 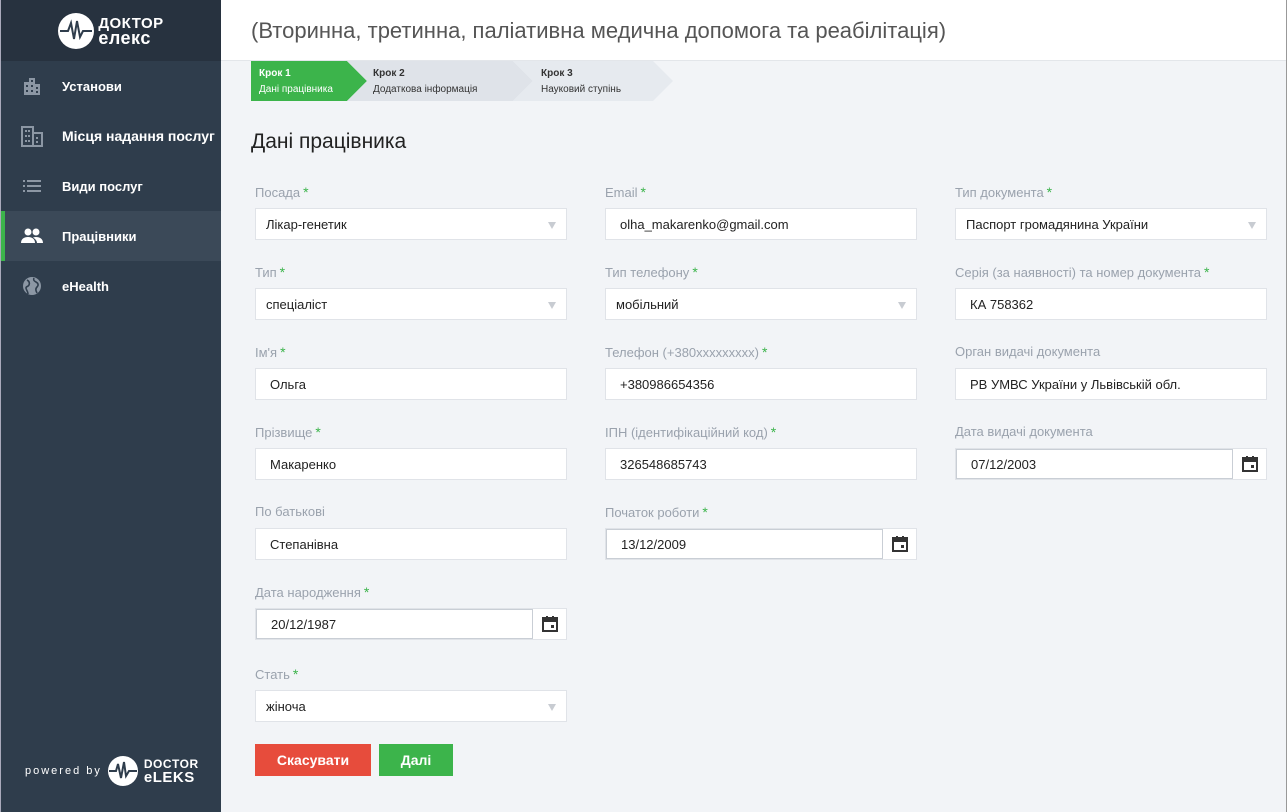 I want to click on step-label: Дані працівника, so click(x=296, y=89).